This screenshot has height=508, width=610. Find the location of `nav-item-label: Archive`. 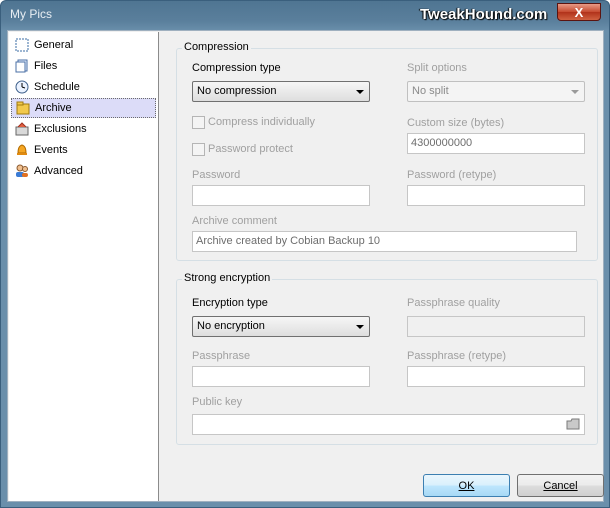

nav-item-label: Archive is located at coordinates (53, 108).